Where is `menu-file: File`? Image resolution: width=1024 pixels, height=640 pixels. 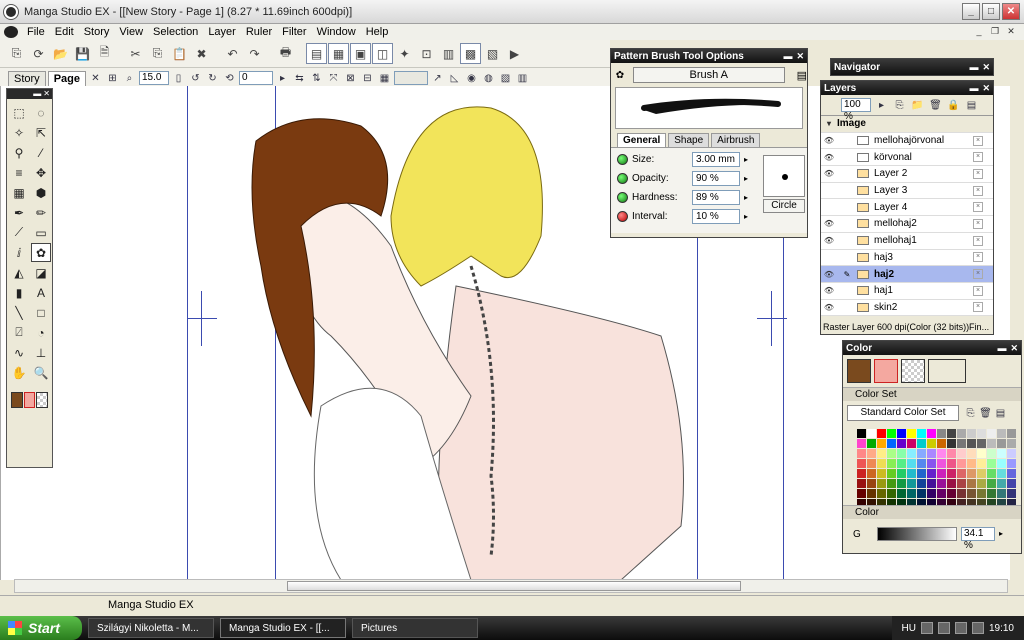
menu-file: File is located at coordinates (36, 32).